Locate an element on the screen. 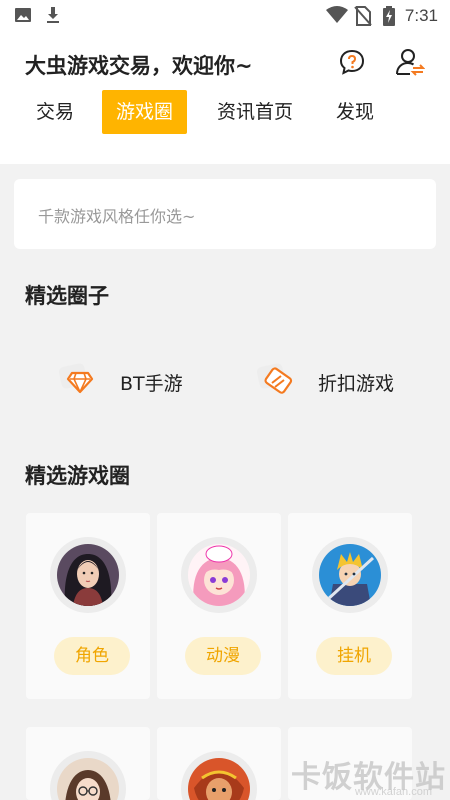 The width and height of the screenshot is (450, 800). game-tag: 挂机 is located at coordinates (354, 656).